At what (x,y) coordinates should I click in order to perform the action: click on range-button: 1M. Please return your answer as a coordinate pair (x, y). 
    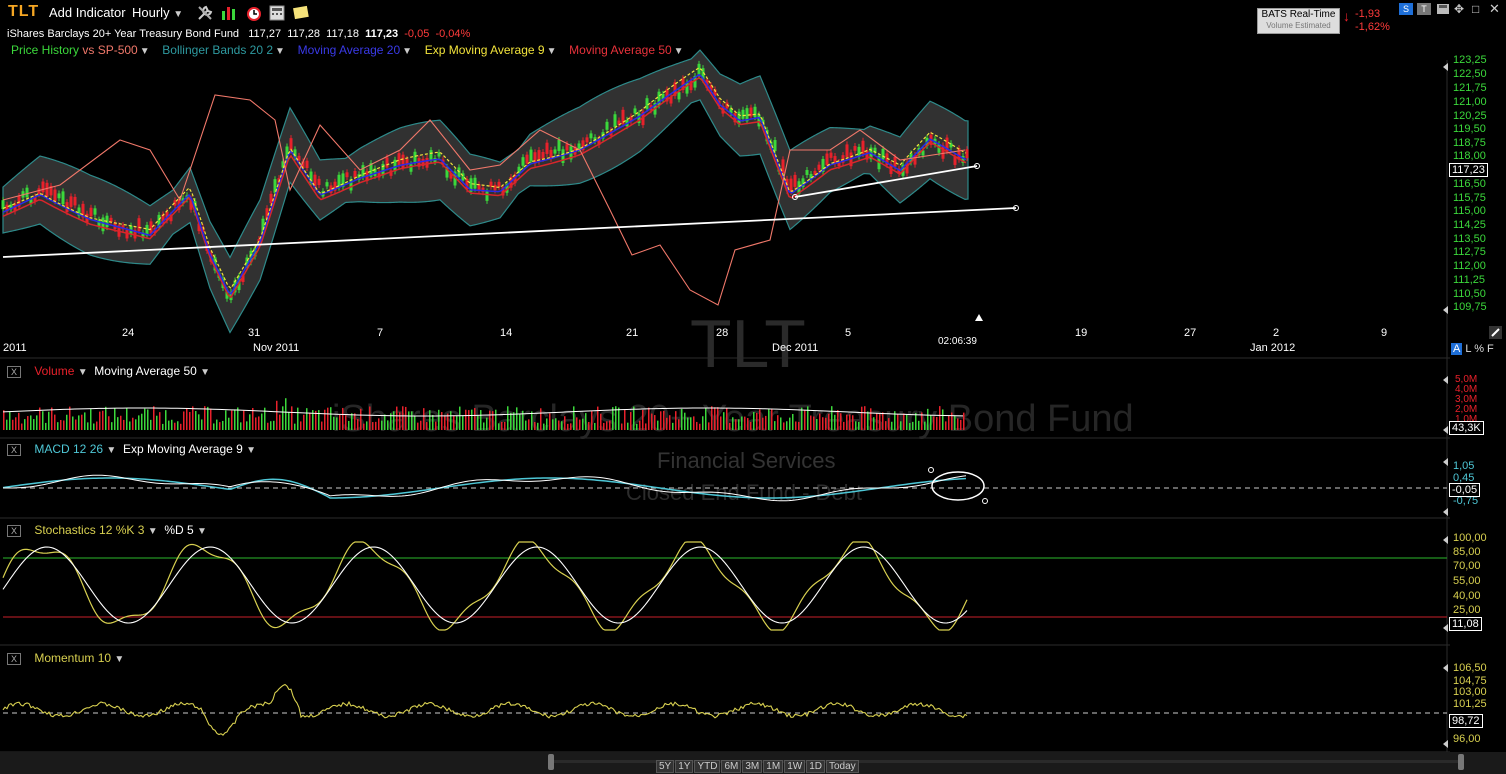
    Looking at the image, I should click on (773, 766).